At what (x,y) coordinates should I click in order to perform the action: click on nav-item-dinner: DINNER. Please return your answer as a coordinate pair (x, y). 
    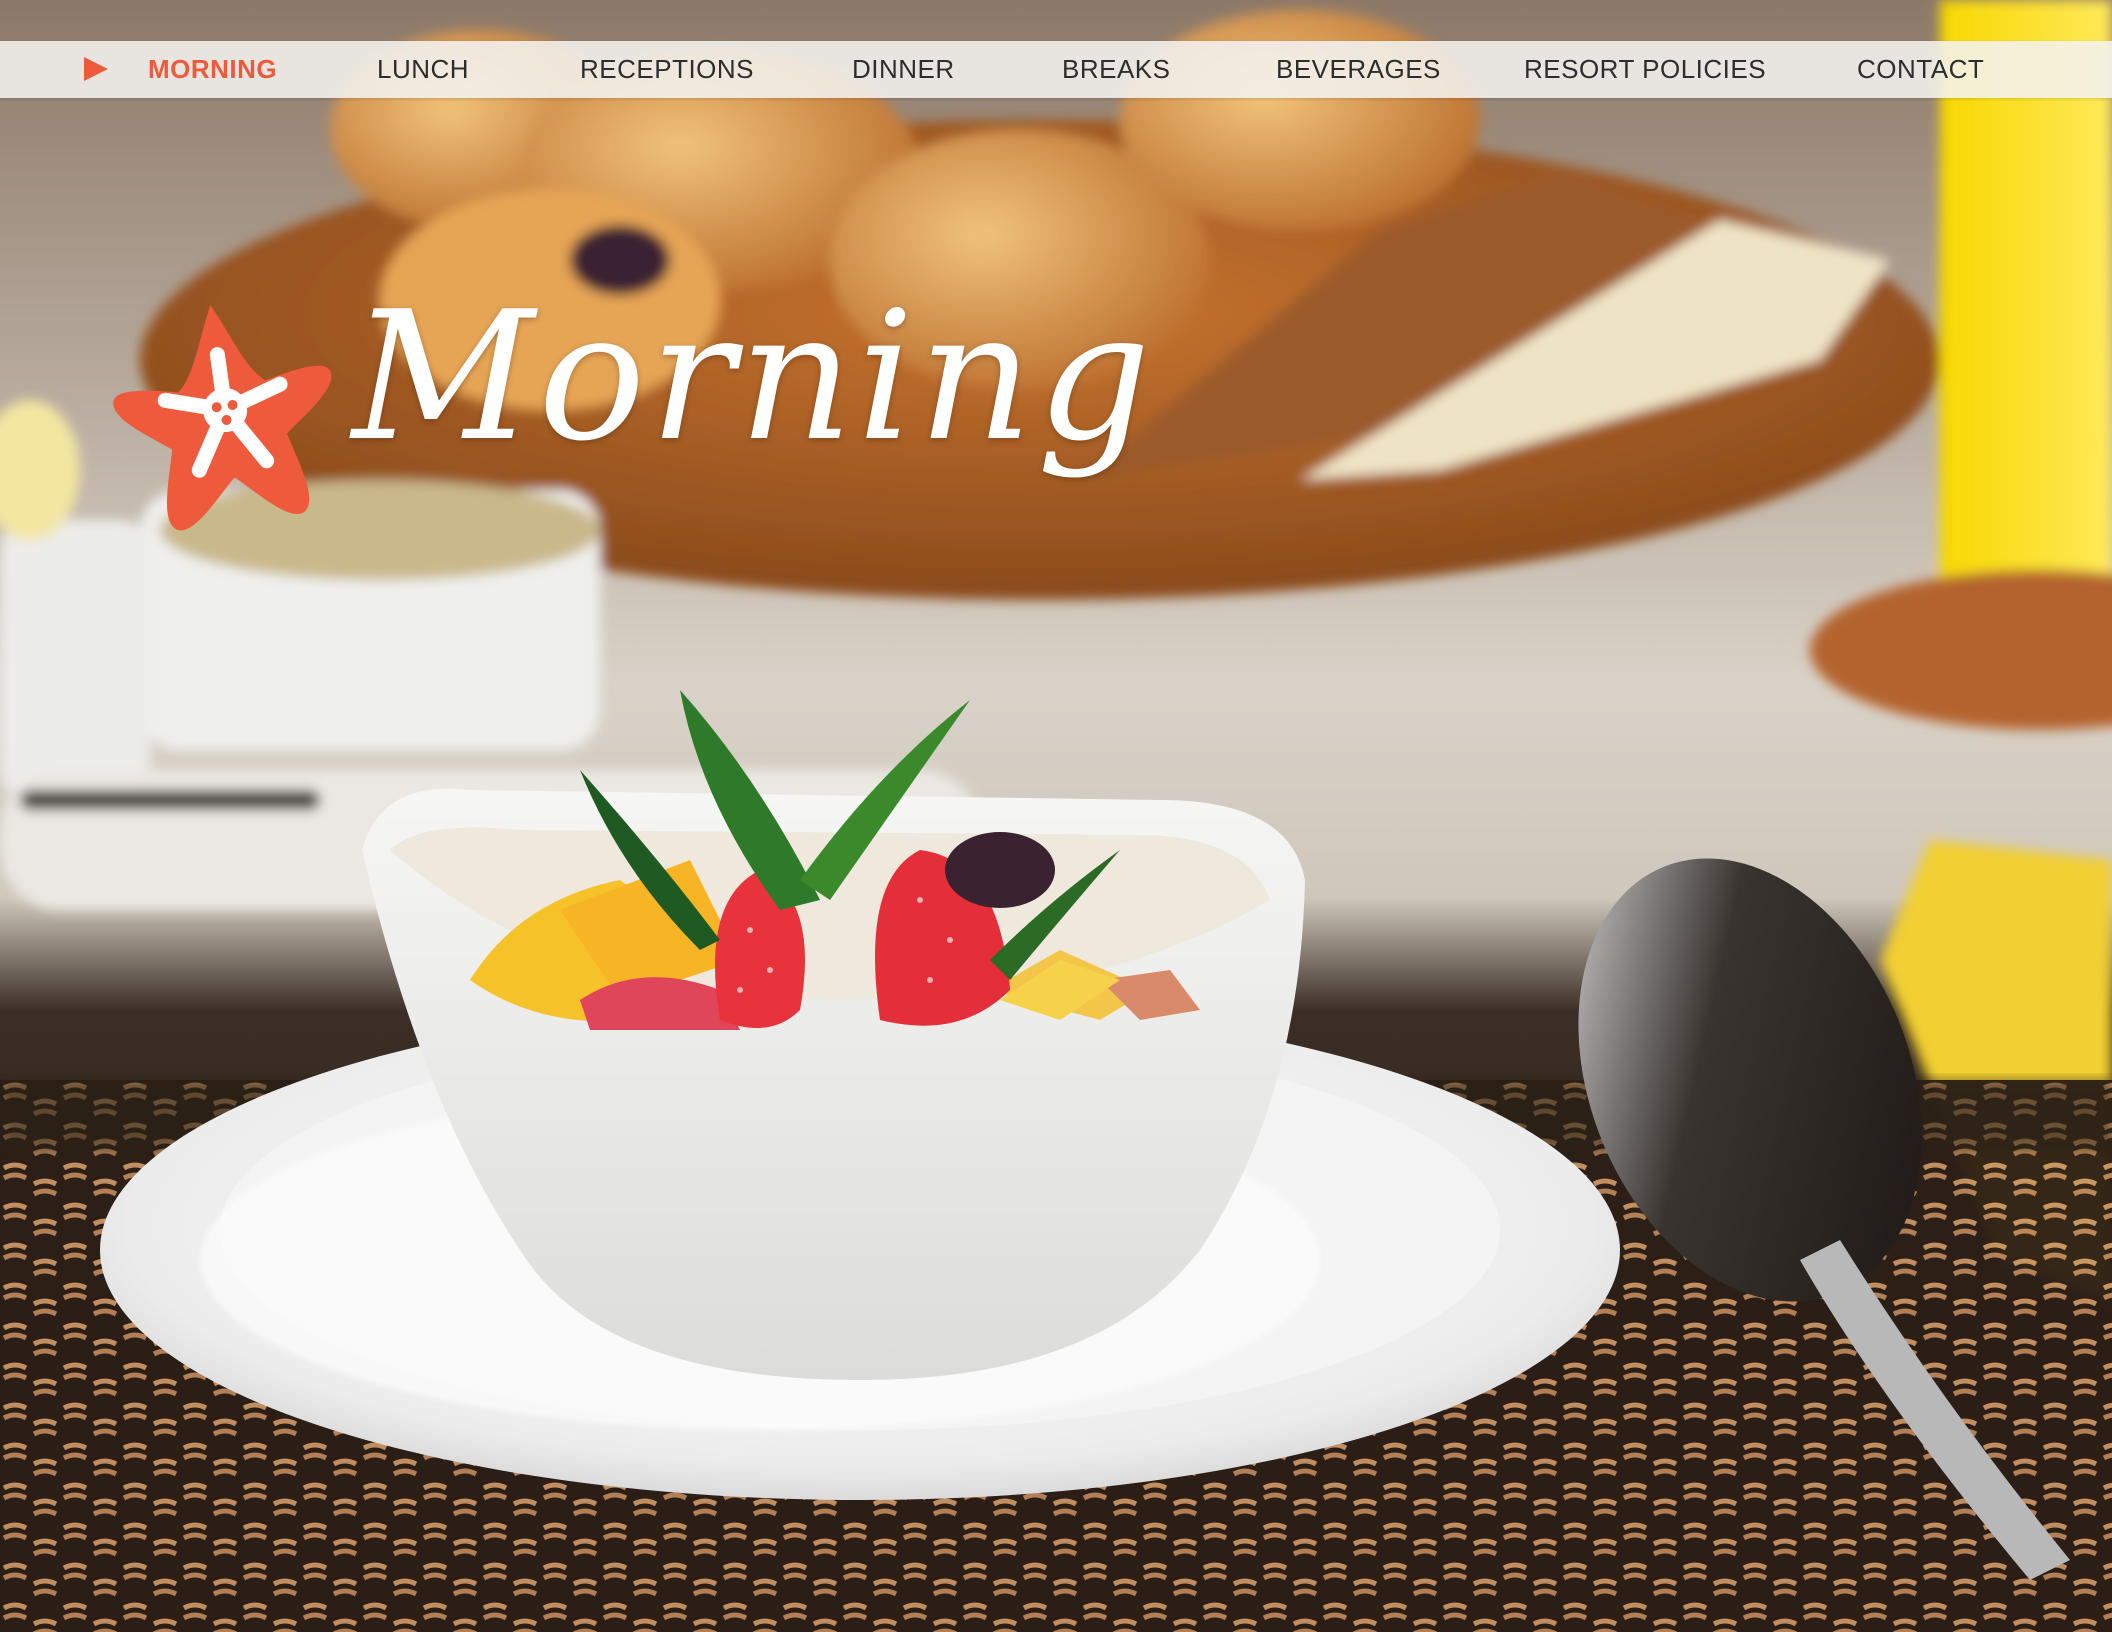
    Looking at the image, I should click on (903, 69).